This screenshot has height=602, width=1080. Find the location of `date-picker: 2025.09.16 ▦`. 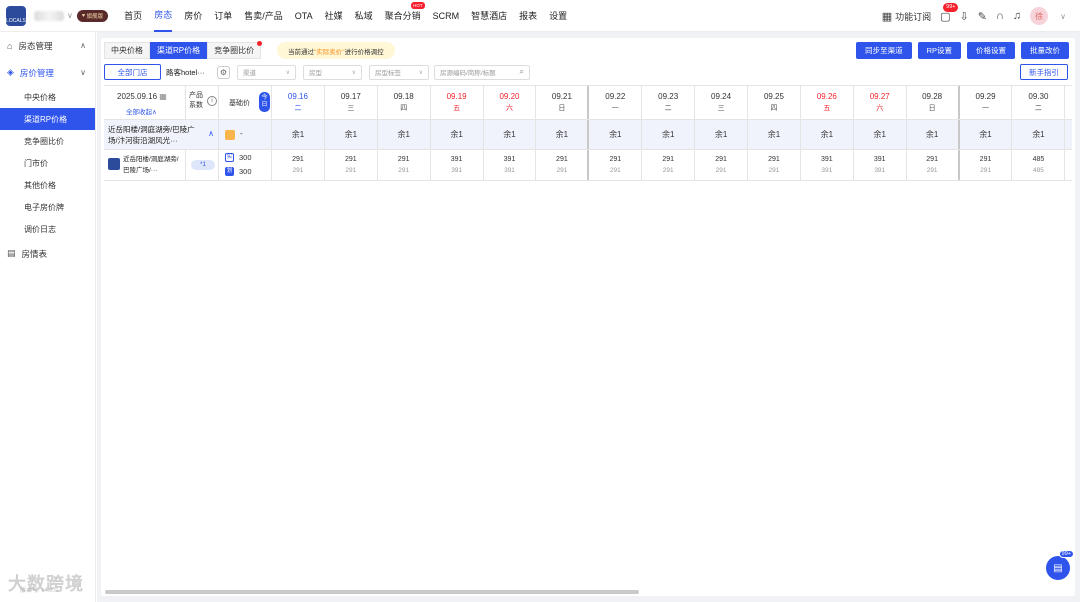

date-picker: 2025.09.16 ▦ is located at coordinates (142, 96).